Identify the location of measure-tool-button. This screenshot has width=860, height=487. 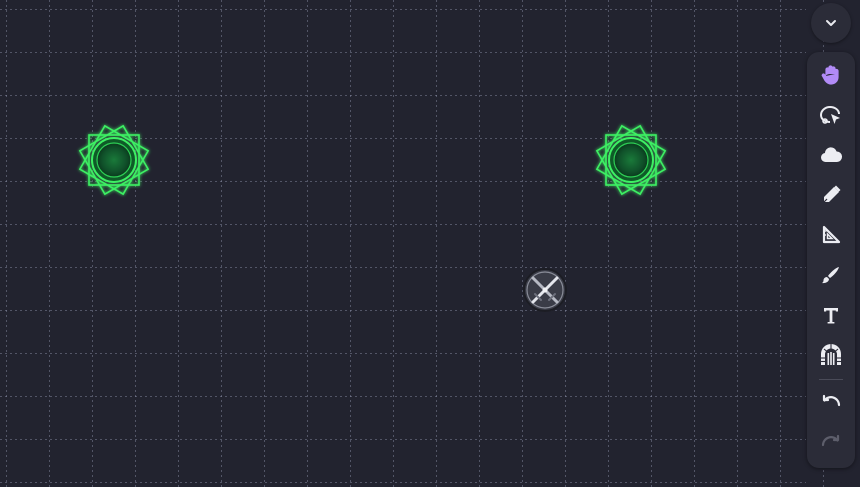
(831, 235).